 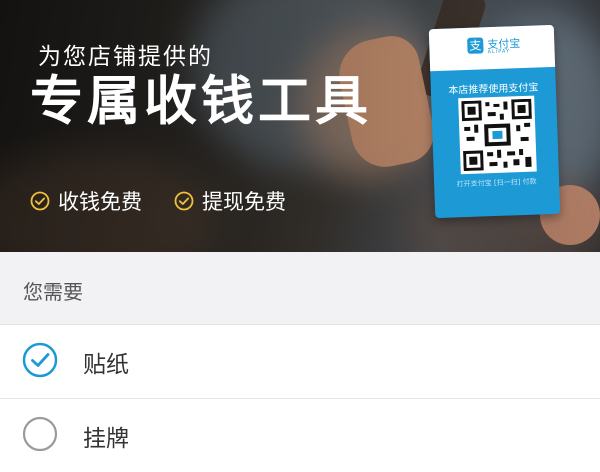 What do you see at coordinates (40, 360) in the screenshot?
I see `radio-checked-icon` at bounding box center [40, 360].